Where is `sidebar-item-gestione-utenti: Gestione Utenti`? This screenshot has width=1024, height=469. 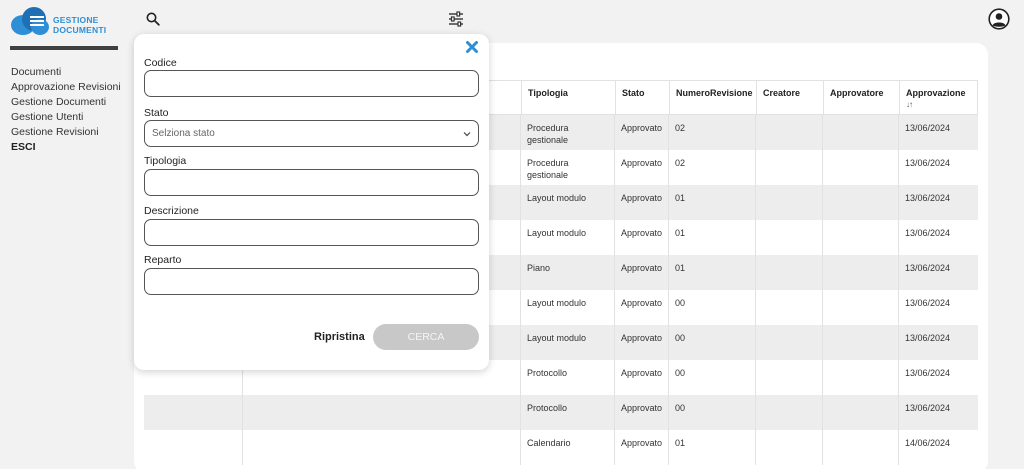
sidebar-item-gestione-utenti: Gestione Utenti is located at coordinates (71, 117).